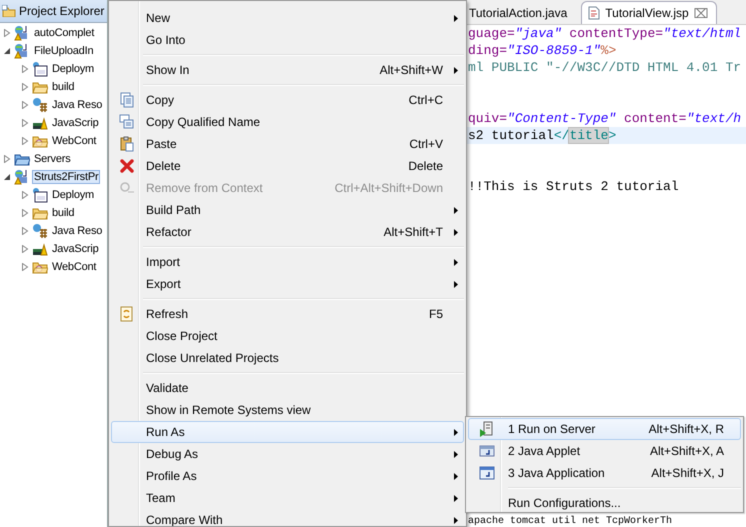 This screenshot has width=746, height=527. Describe the element at coordinates (287, 388) in the screenshot. I see `menu-item: Validate` at that location.